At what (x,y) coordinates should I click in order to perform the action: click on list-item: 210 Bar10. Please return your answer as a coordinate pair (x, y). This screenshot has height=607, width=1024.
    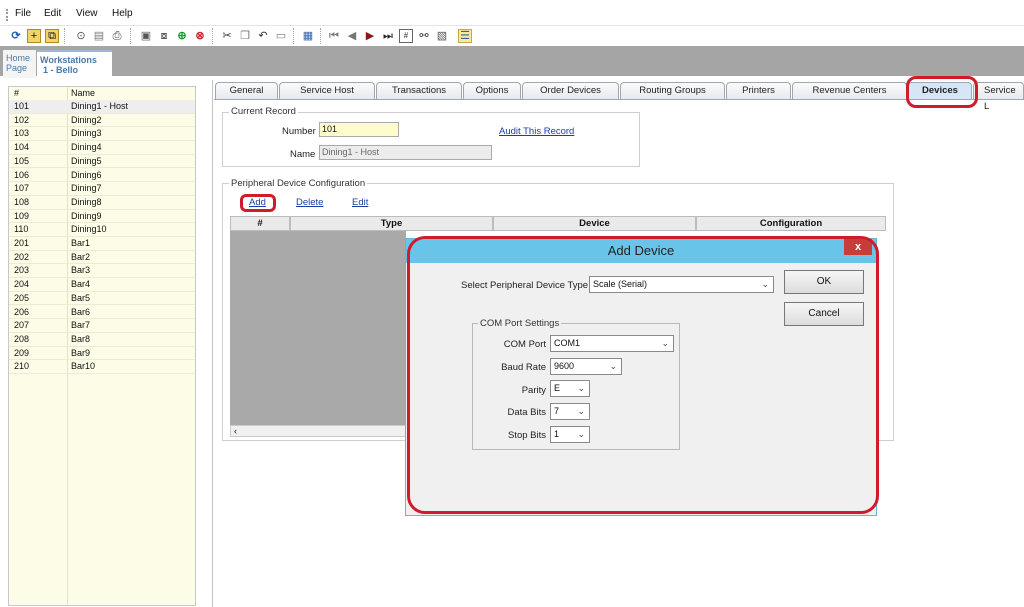
    Looking at the image, I should click on (102, 367).